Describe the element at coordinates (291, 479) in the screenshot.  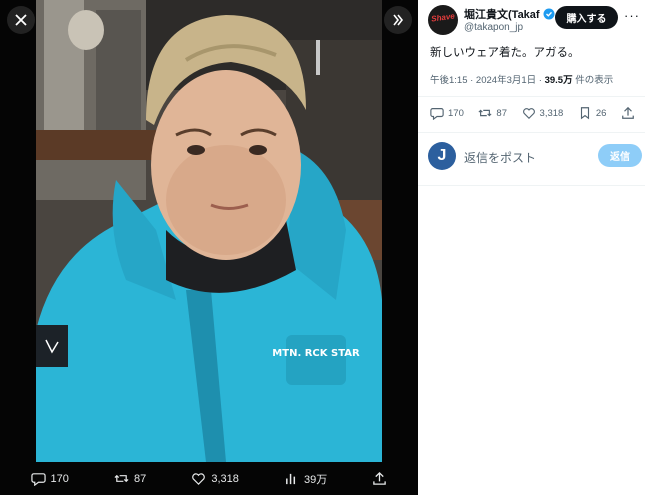
I see `views-chart-icon` at that location.